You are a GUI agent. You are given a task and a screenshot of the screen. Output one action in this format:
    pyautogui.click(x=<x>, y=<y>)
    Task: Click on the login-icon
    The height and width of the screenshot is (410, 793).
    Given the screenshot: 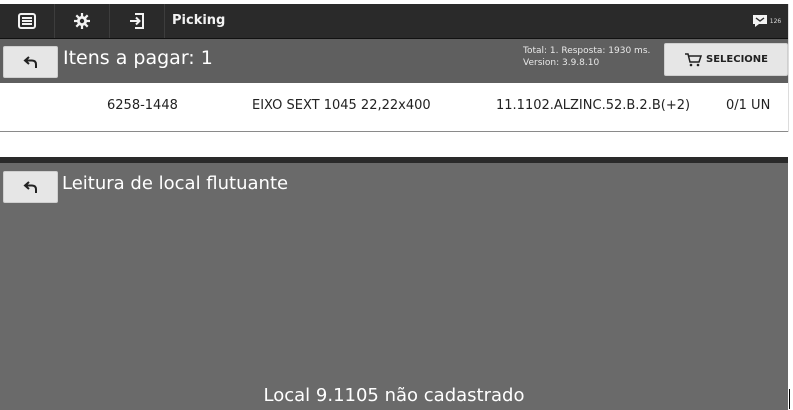 What is the action you would take?
    pyautogui.click(x=137, y=21)
    